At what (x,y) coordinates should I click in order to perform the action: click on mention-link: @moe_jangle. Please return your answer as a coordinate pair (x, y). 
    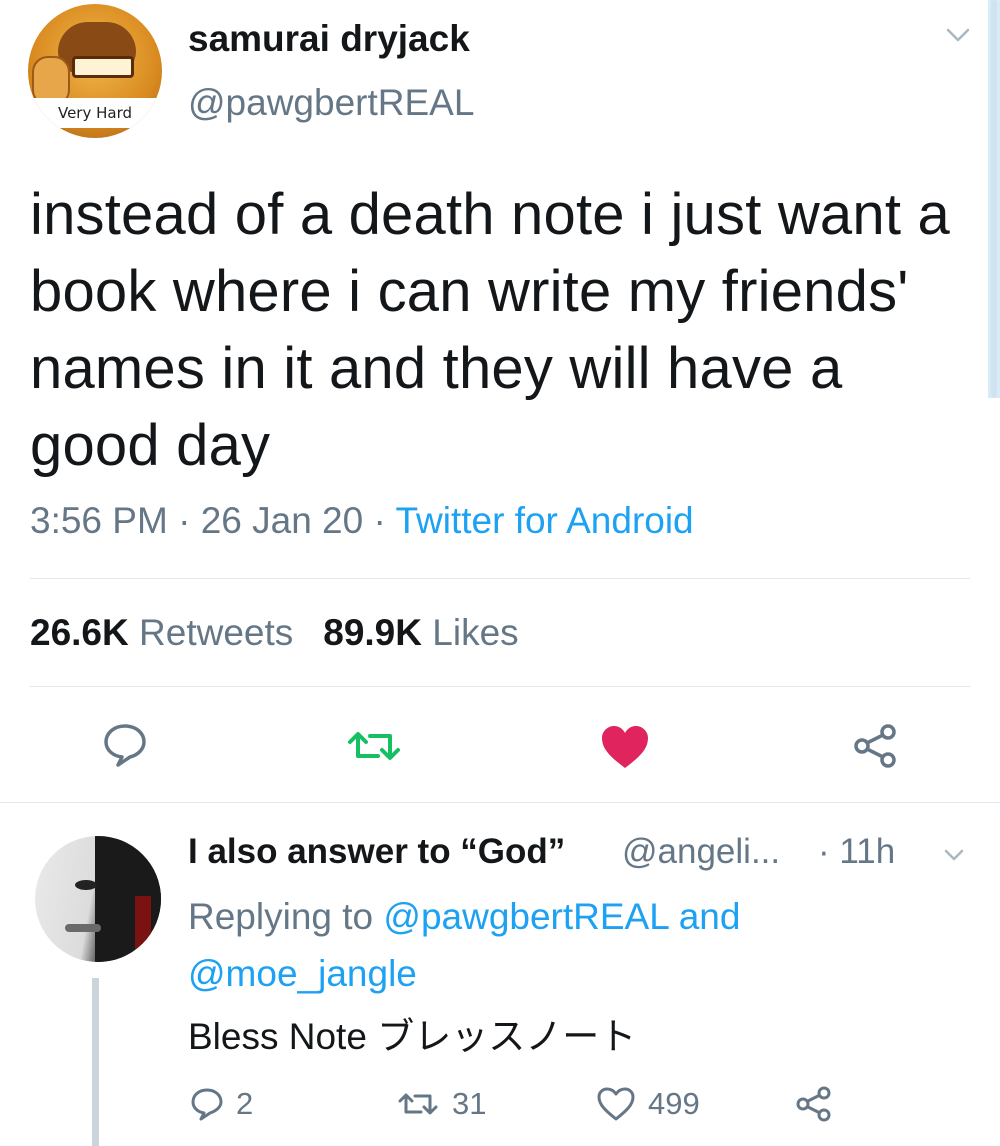
    Looking at the image, I should click on (302, 973).